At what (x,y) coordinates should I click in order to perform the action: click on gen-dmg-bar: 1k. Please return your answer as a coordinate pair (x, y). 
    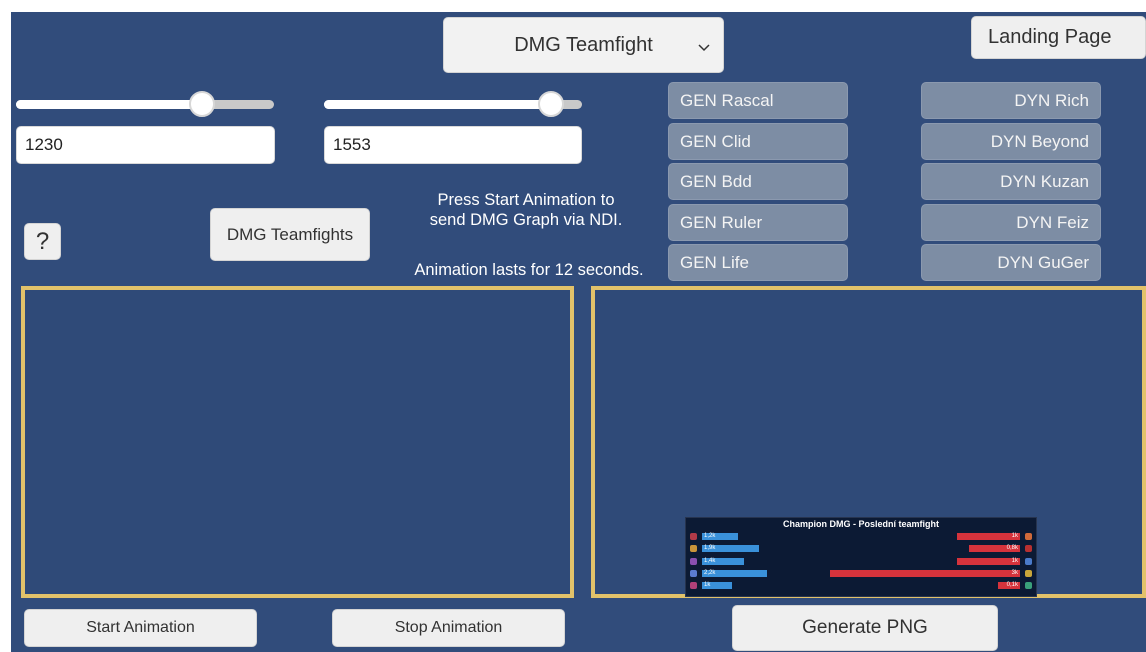
    Looking at the image, I should click on (717, 586).